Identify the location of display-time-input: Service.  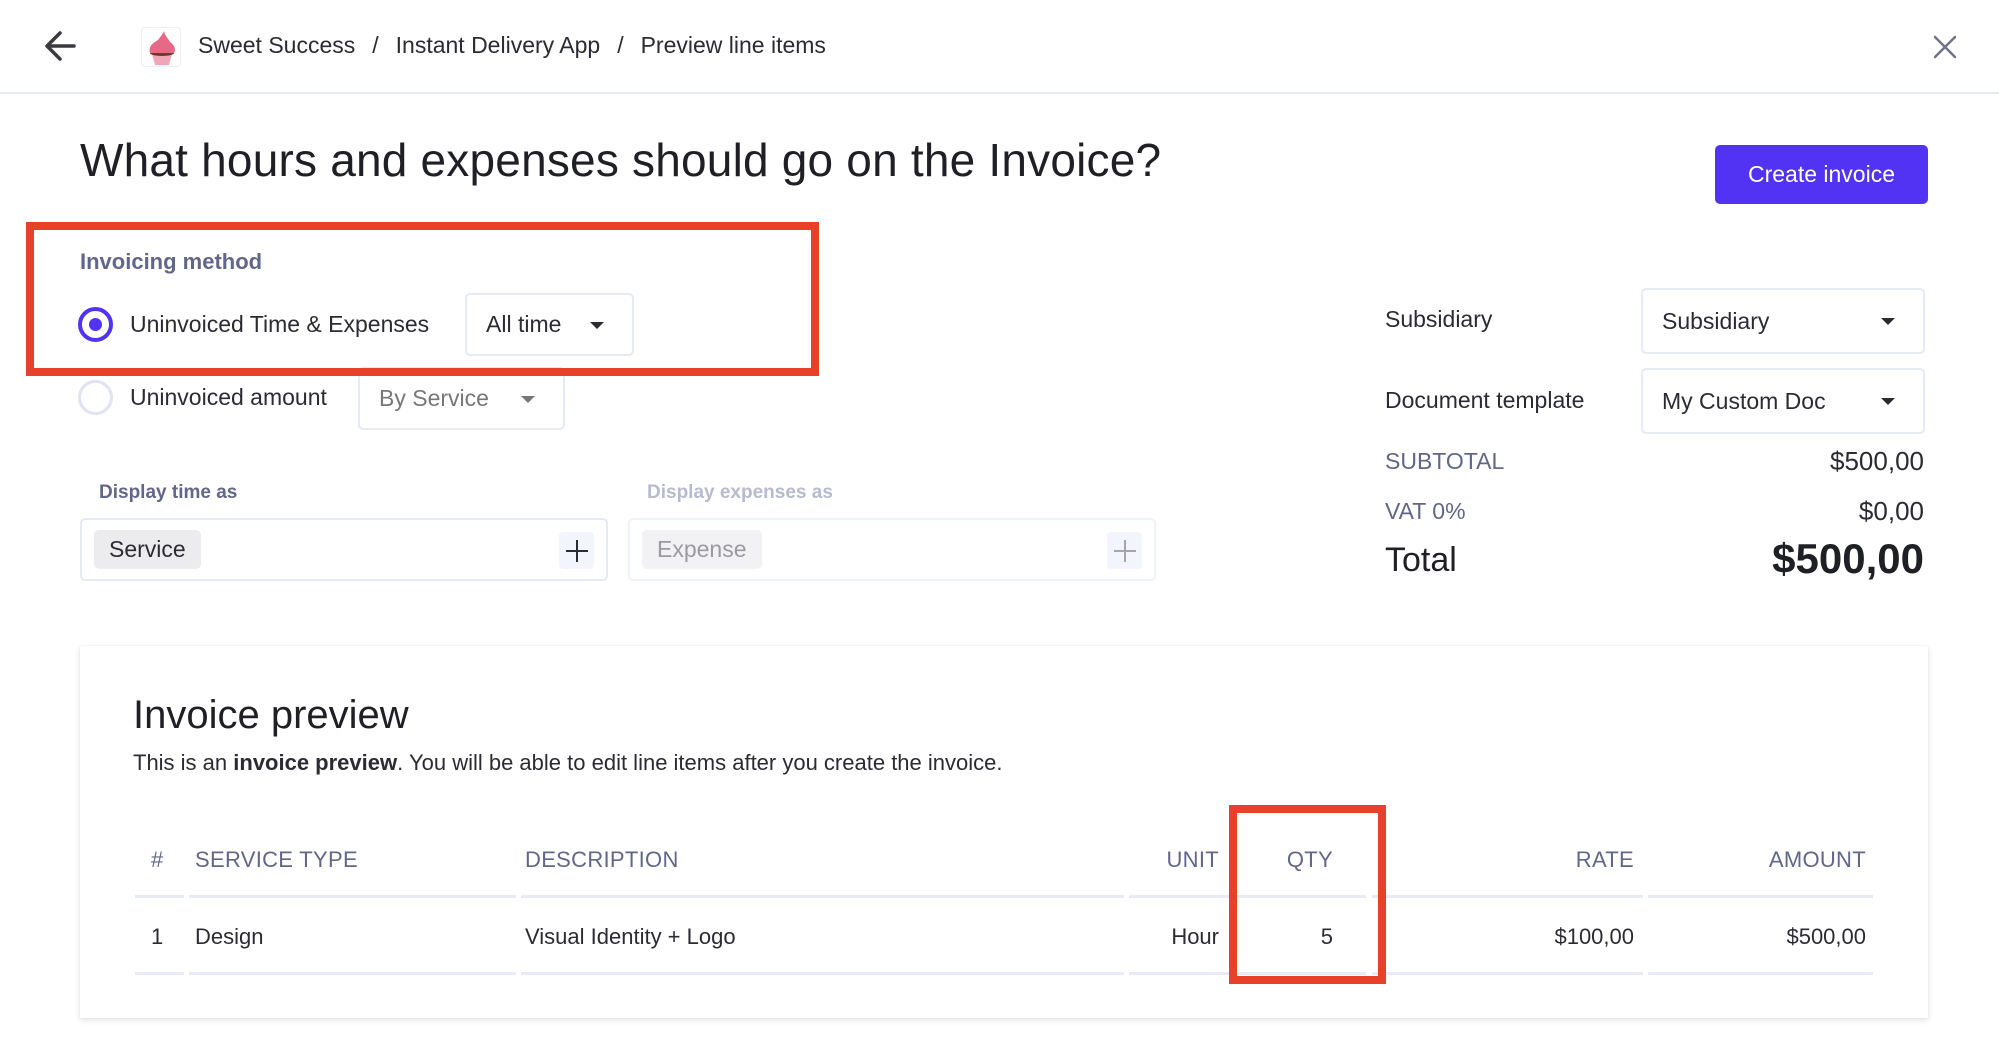
(344, 549).